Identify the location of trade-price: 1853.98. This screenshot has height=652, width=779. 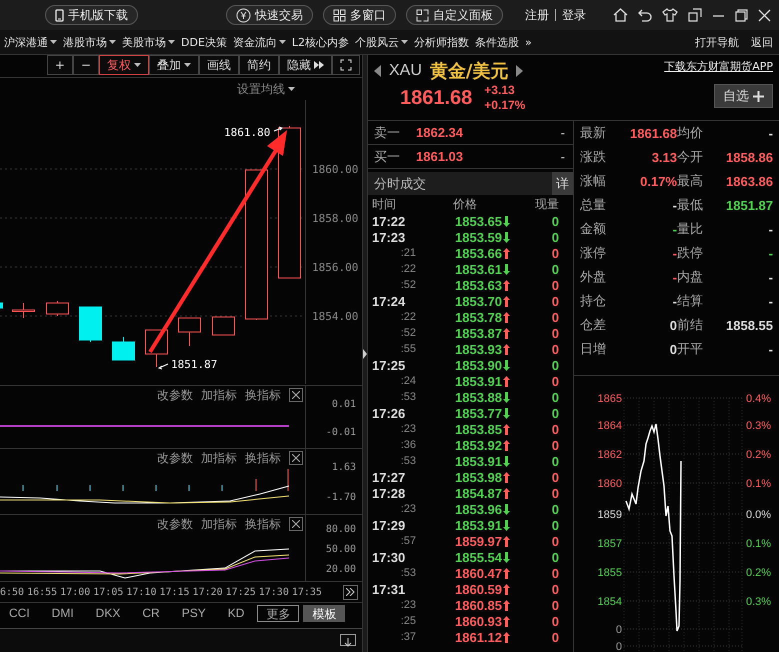
(478, 477).